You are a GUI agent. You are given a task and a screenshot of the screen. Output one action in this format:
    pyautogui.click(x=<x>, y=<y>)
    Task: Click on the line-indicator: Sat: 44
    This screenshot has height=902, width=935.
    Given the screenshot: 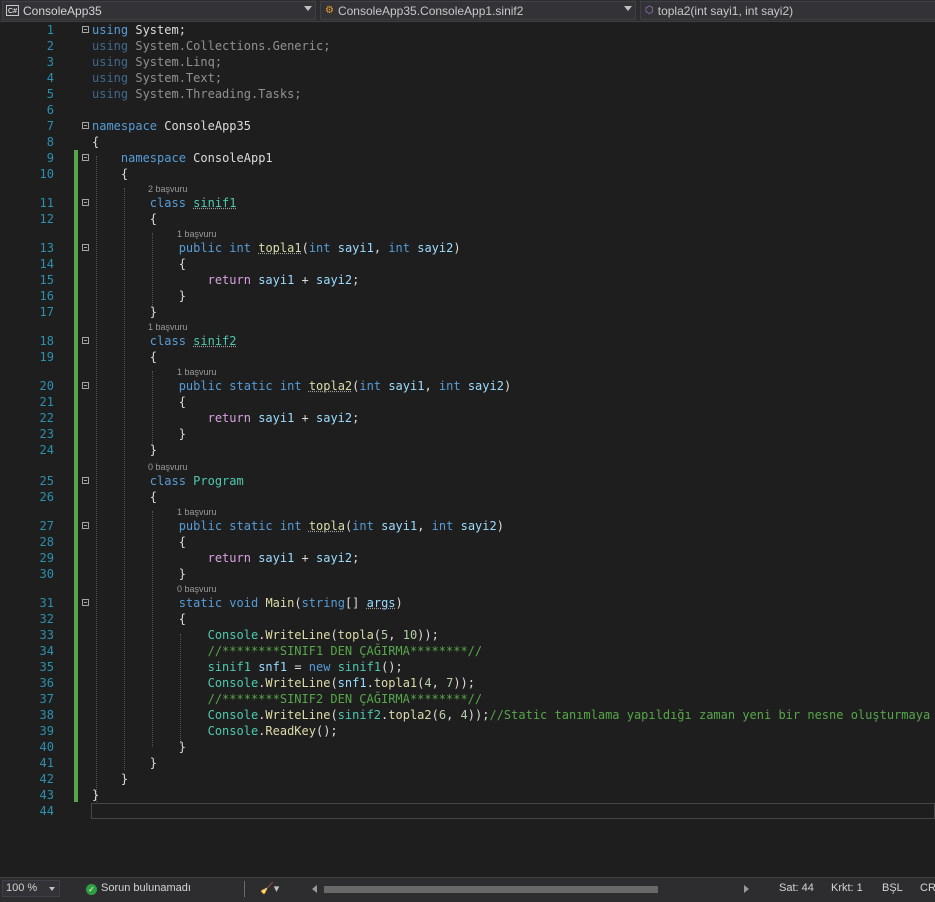 What is the action you would take?
    pyautogui.click(x=796, y=888)
    